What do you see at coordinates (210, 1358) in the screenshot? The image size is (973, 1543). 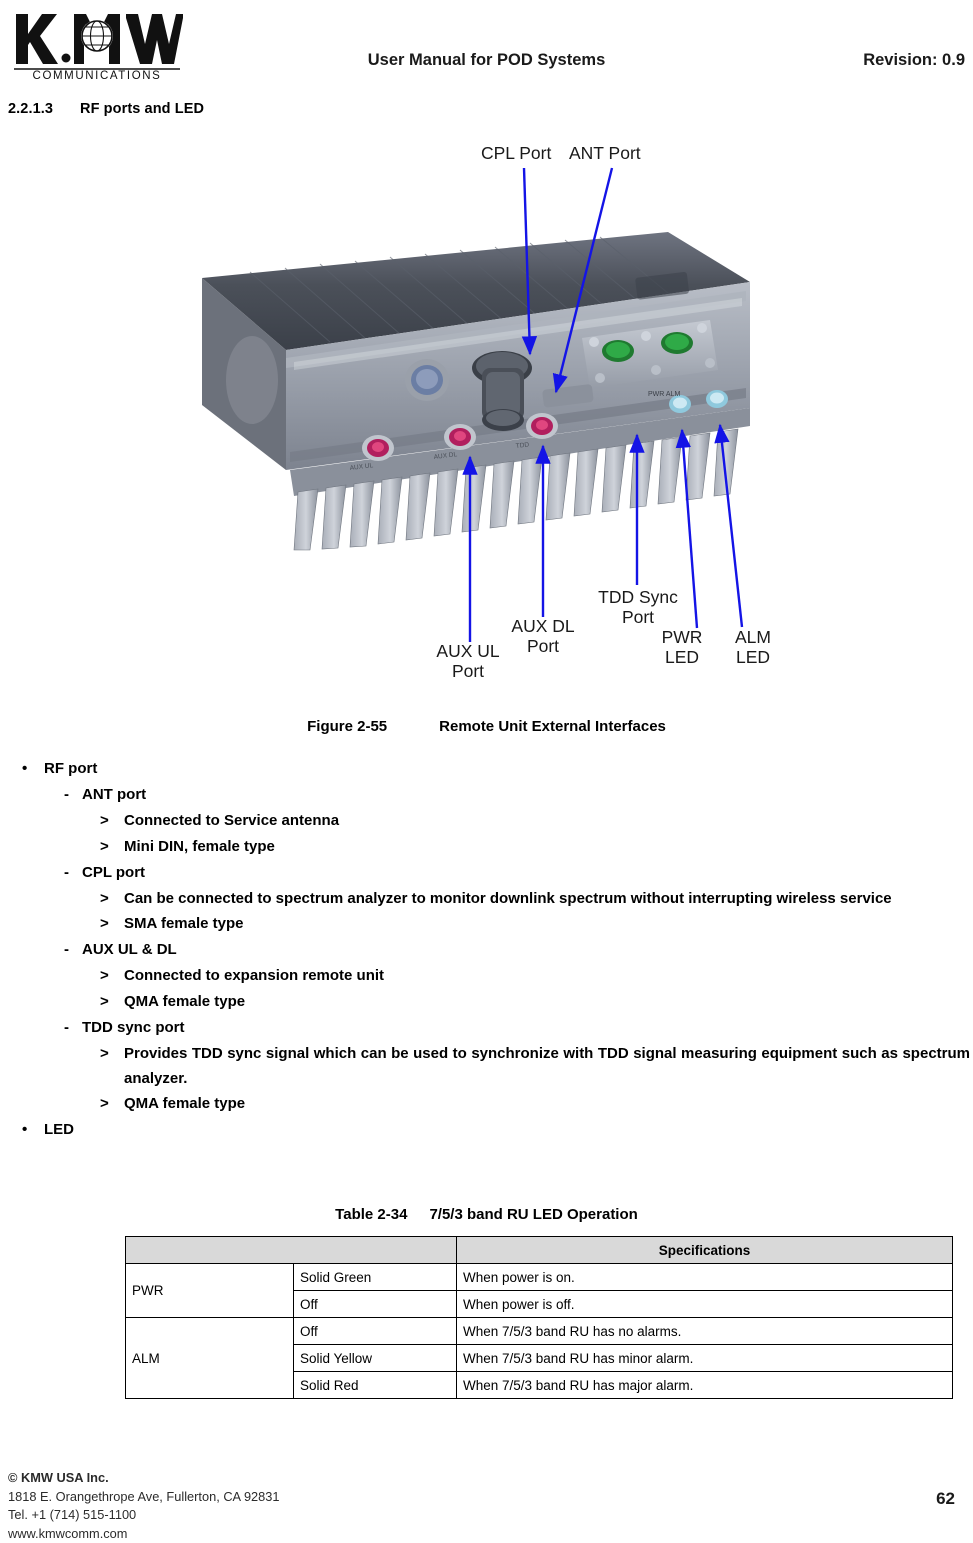 I see `cell-led-alm: ALM` at bounding box center [210, 1358].